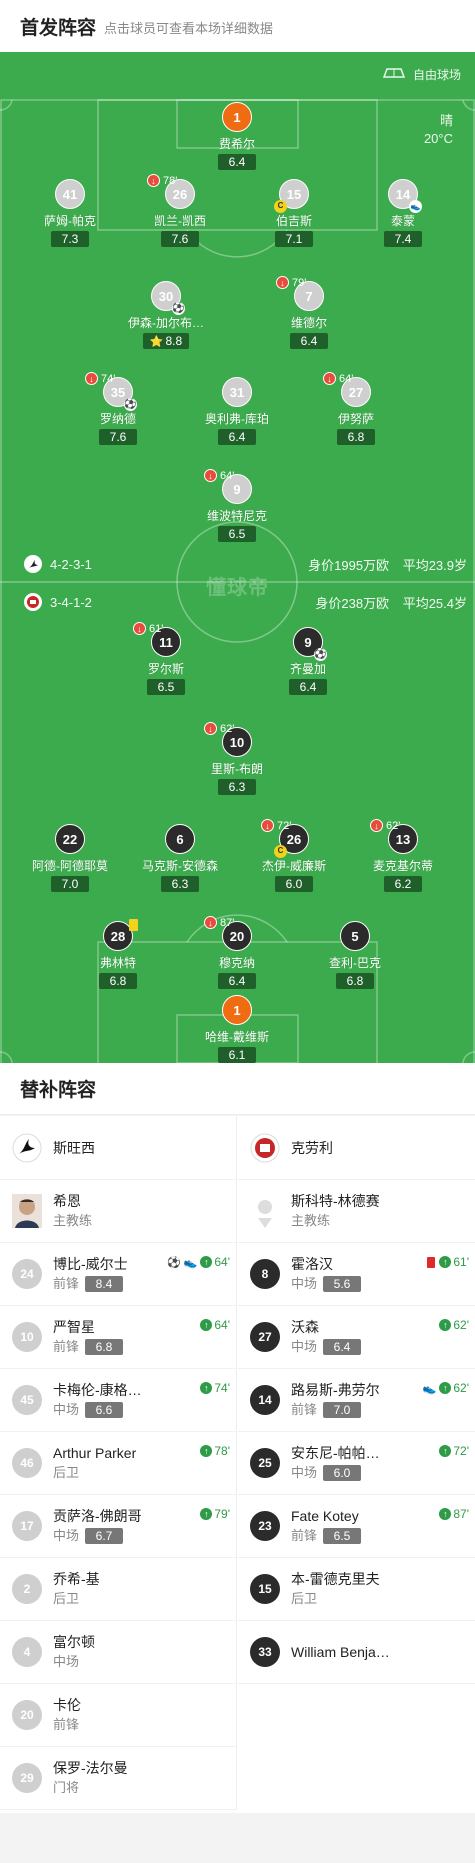  I want to click on red-card-icon, so click(431, 1262).